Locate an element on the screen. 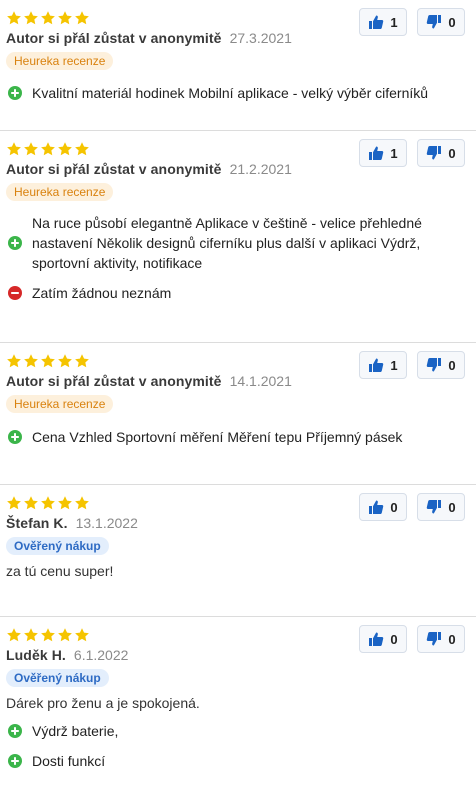 Image resolution: width=476 pixels, height=795 pixels. review-author: Štefan K. is located at coordinates (37, 523).